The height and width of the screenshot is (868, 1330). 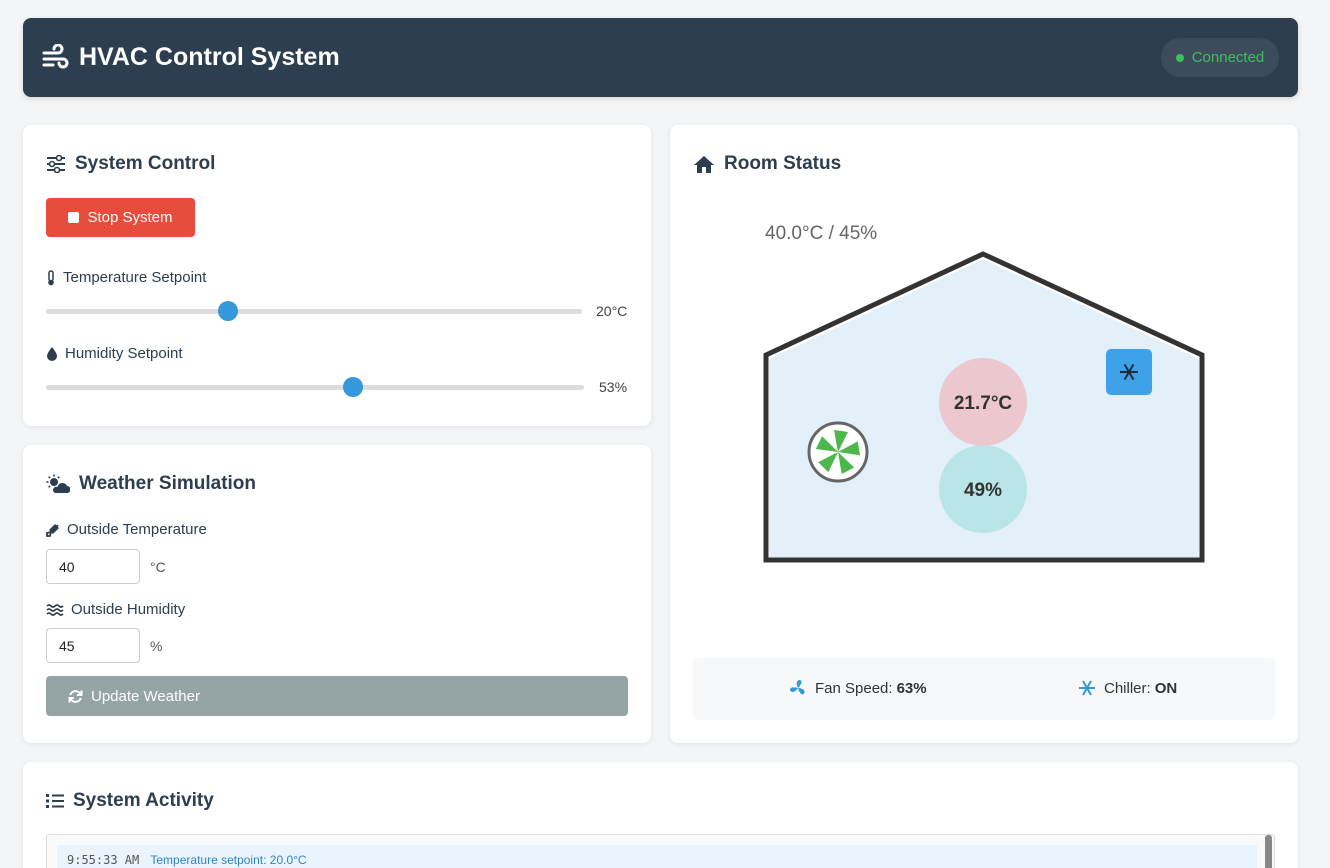 I want to click on outside-humidity-unit: %, so click(x=156, y=646).